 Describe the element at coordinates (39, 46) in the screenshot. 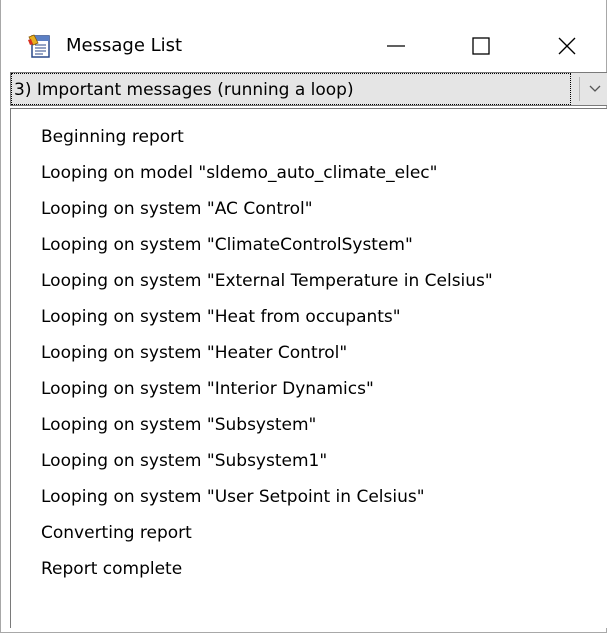

I see `message-list-app-icon` at that location.